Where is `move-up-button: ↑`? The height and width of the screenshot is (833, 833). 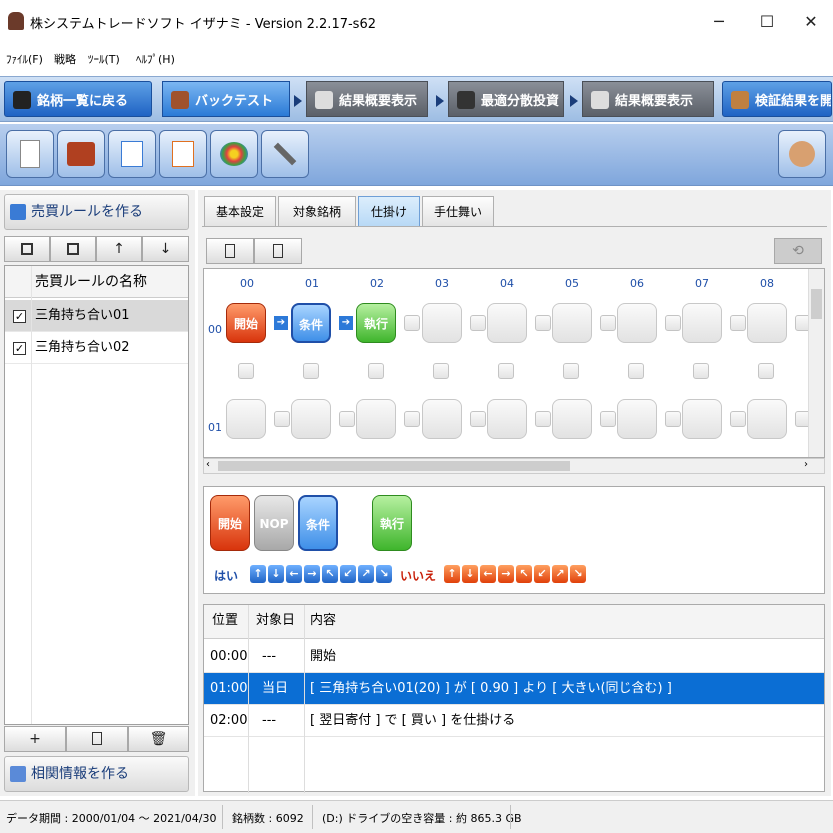 move-up-button: ↑ is located at coordinates (119, 249).